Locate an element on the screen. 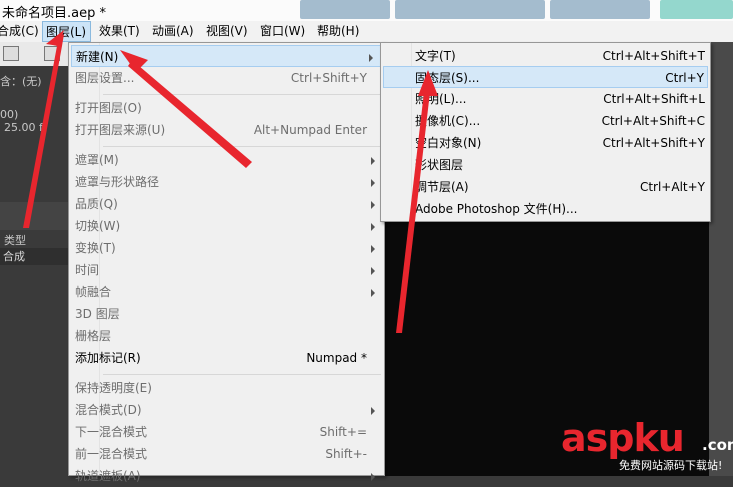  annotation-arrow-solid is located at coordinates (417, 201).